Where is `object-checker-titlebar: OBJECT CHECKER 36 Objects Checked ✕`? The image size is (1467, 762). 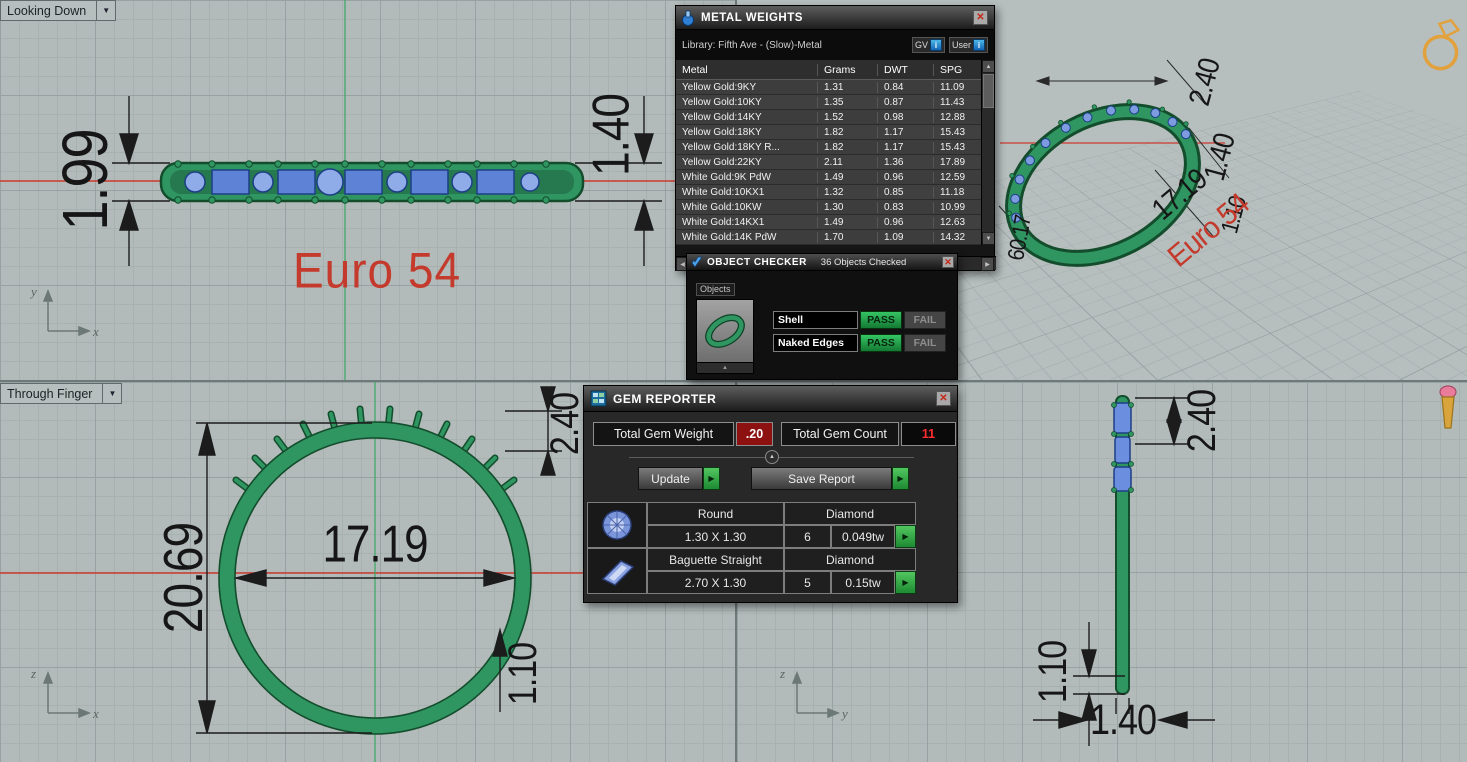
object-checker-titlebar: OBJECT CHECKER 36 Objects Checked ✕ is located at coordinates (822, 262).